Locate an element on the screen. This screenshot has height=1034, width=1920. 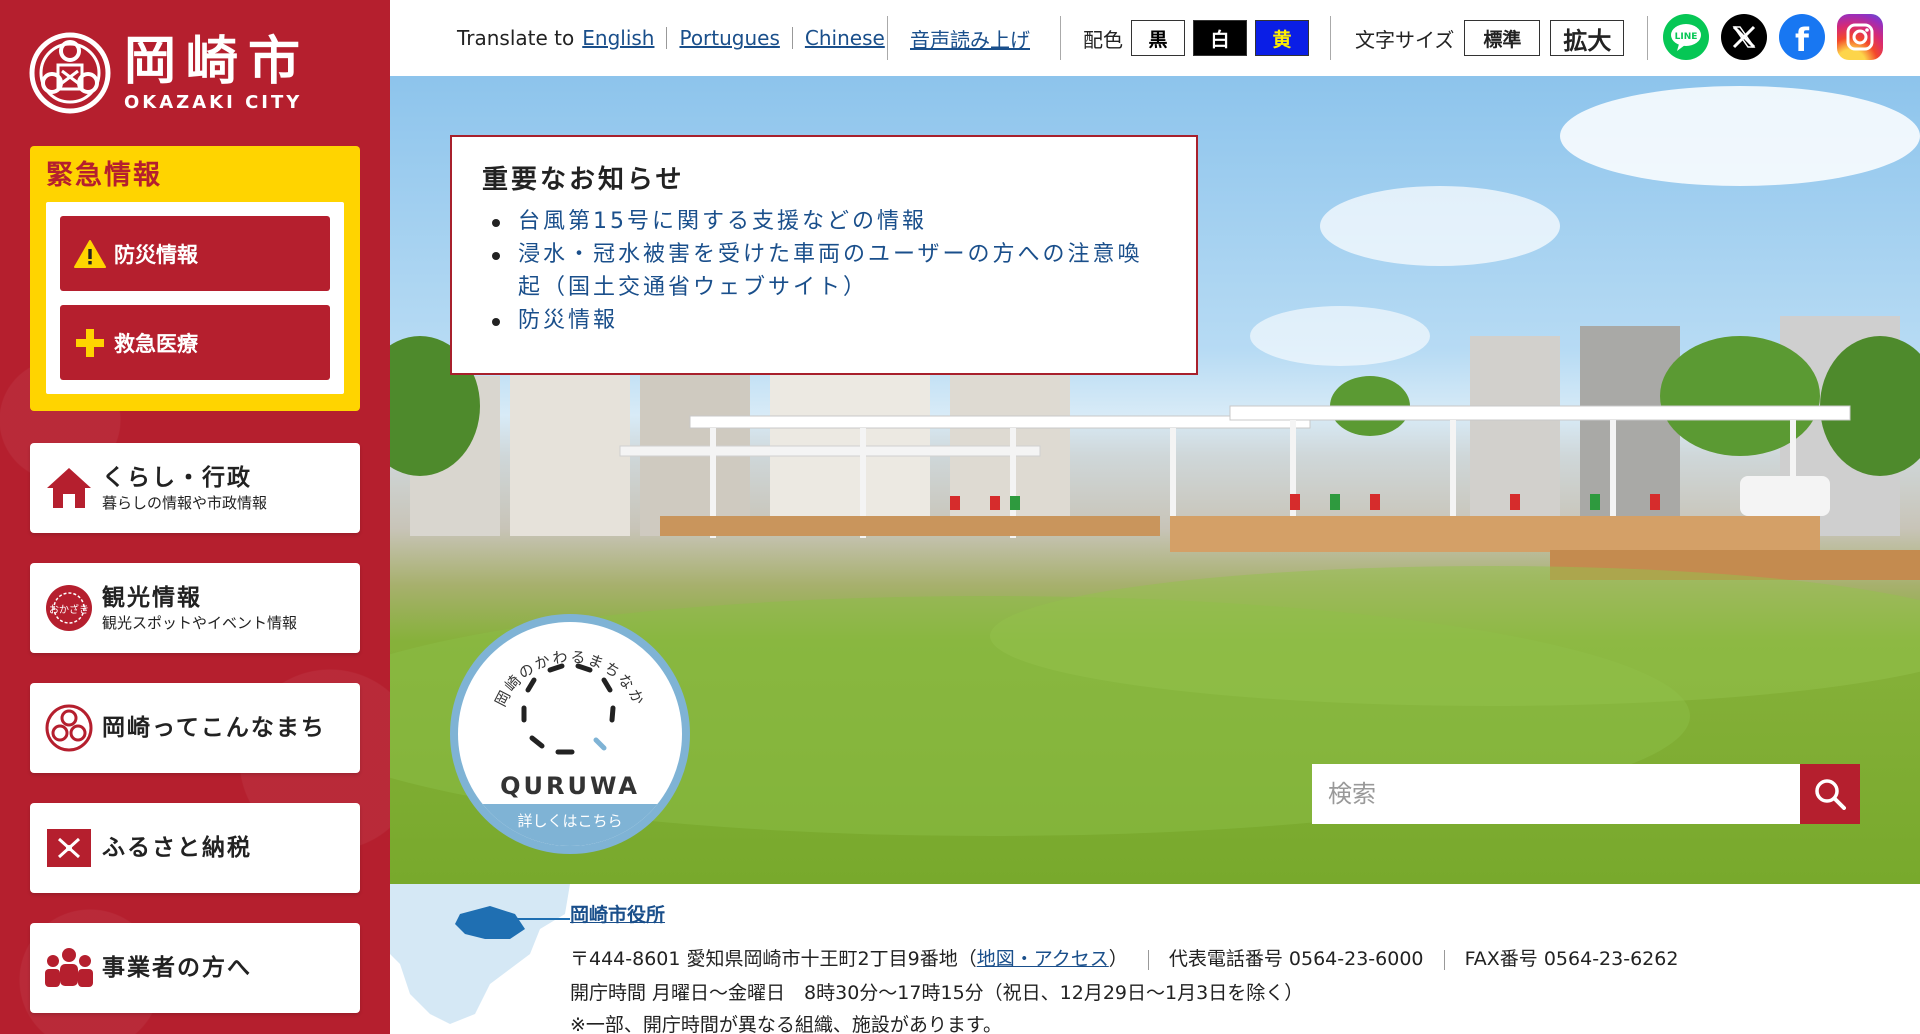
translate-label: Translate to is located at coordinates (516, 38).